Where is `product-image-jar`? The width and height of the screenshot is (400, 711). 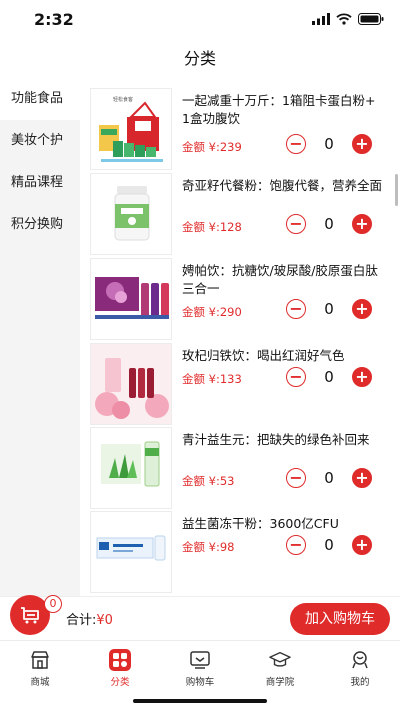 product-image-jar is located at coordinates (131, 214).